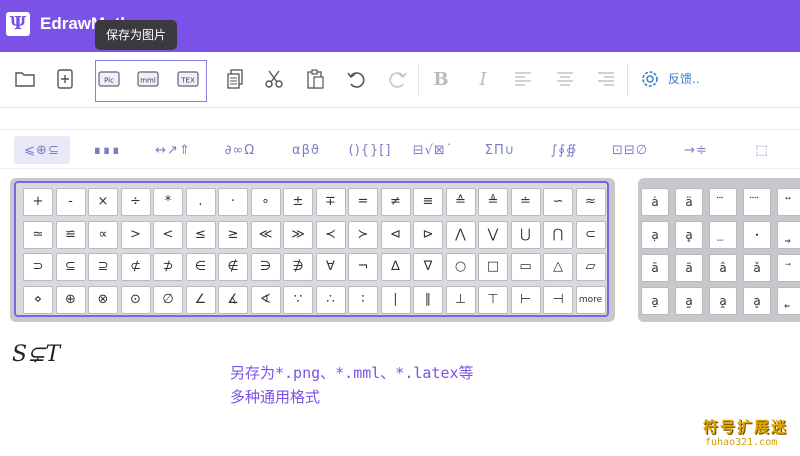  Describe the element at coordinates (38, 299) in the screenshot. I see `symbol-button: ⋄` at that location.